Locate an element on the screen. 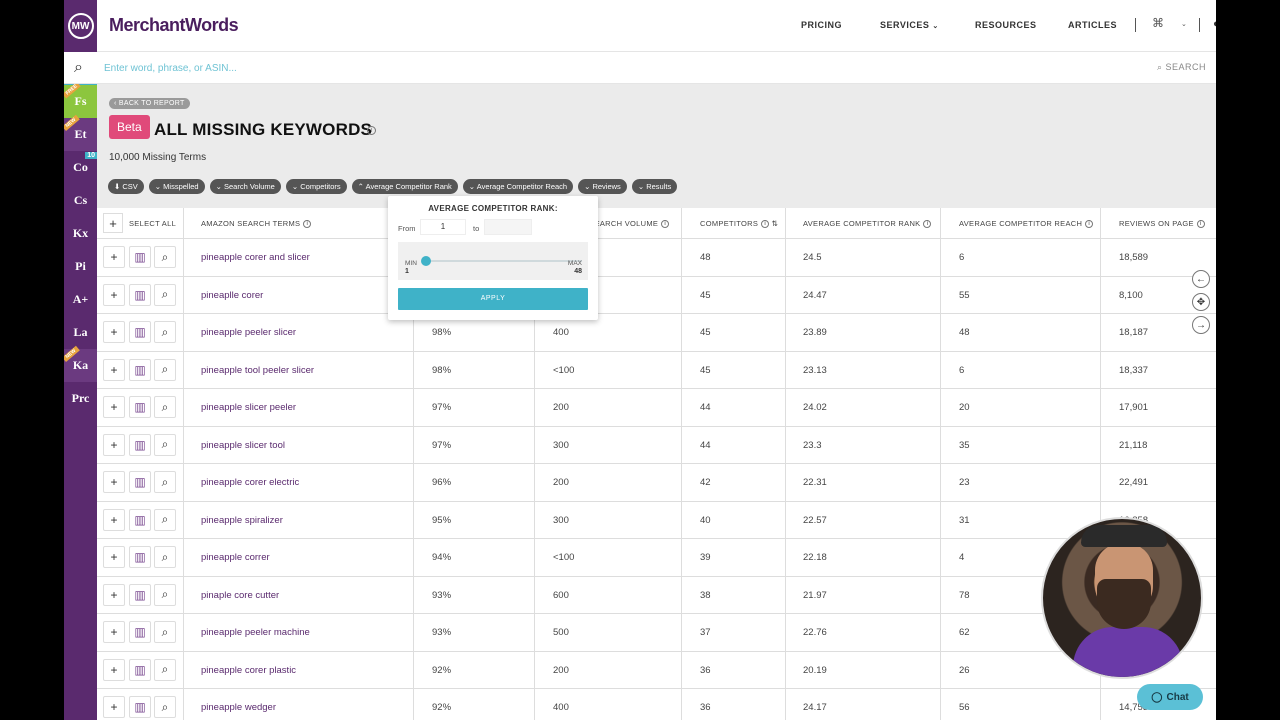 The width and height of the screenshot is (1280, 720). search-term-link: pineapple corer plastic is located at coordinates (248, 670).